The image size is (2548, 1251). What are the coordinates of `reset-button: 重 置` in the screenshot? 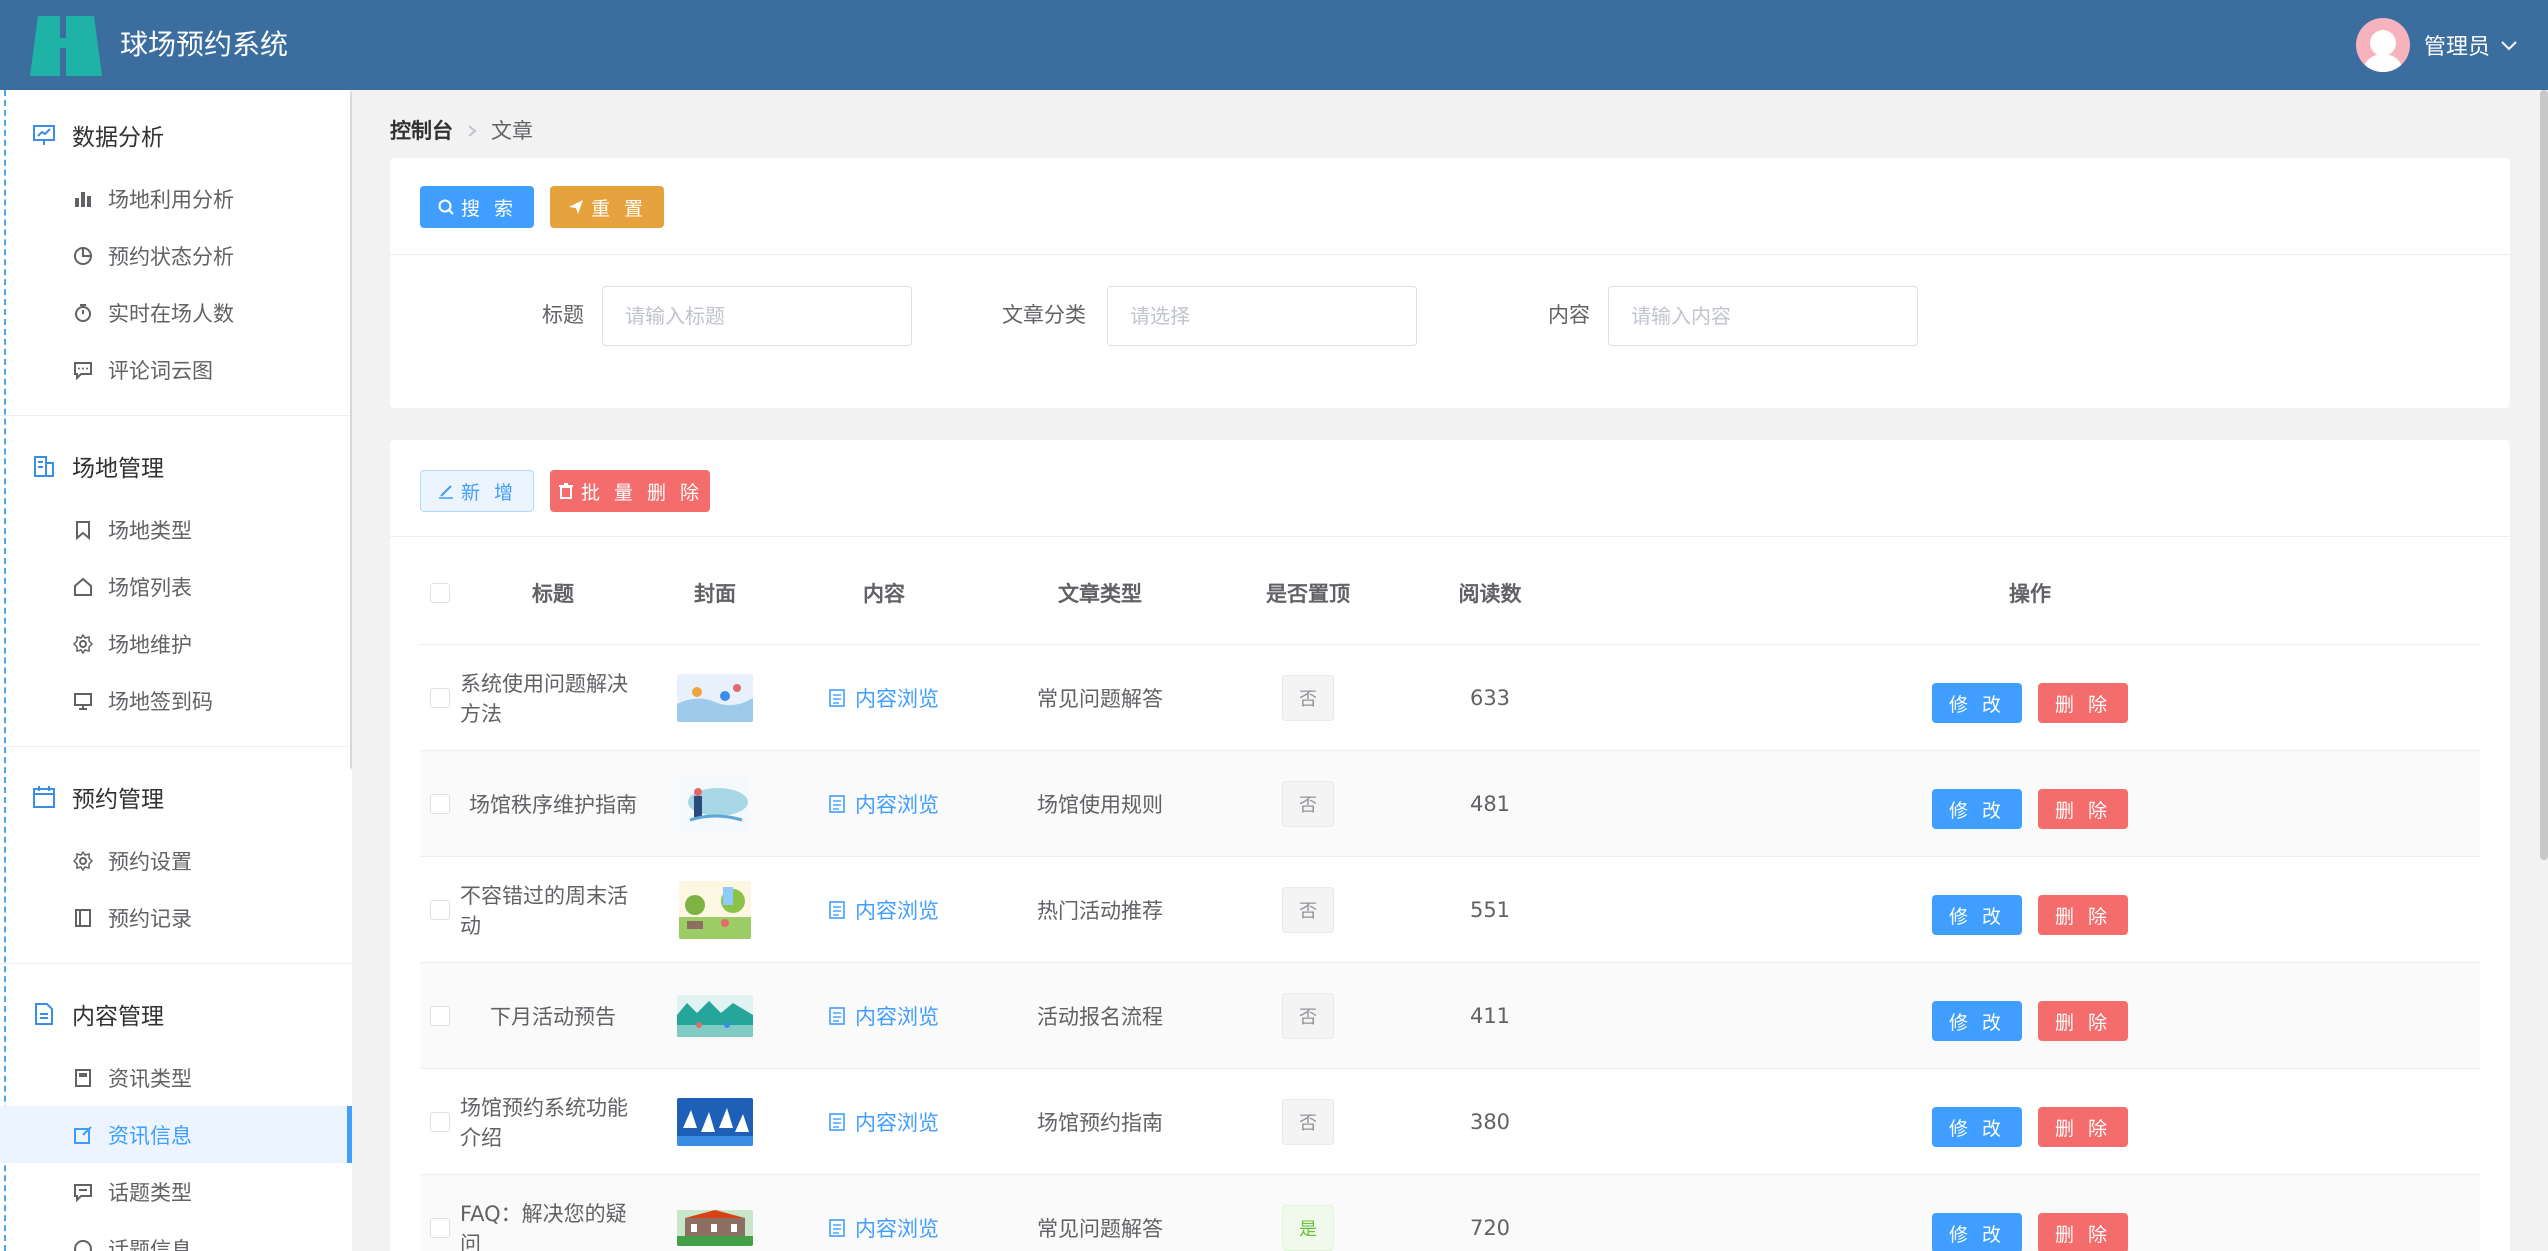 It's located at (607, 207).